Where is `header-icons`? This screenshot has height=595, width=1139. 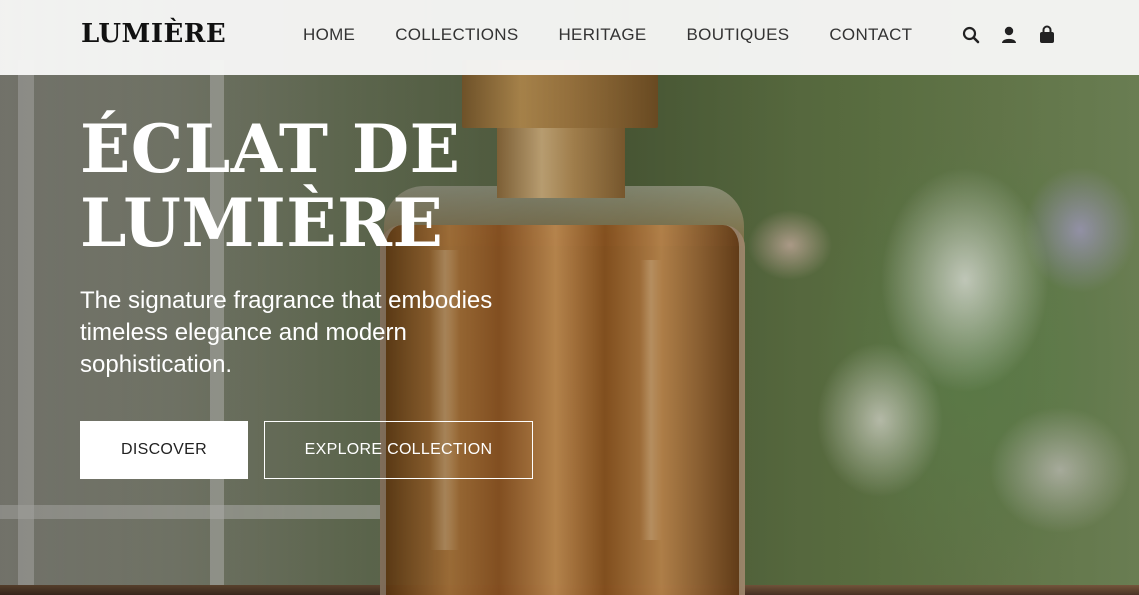 header-icons is located at coordinates (1009, 35).